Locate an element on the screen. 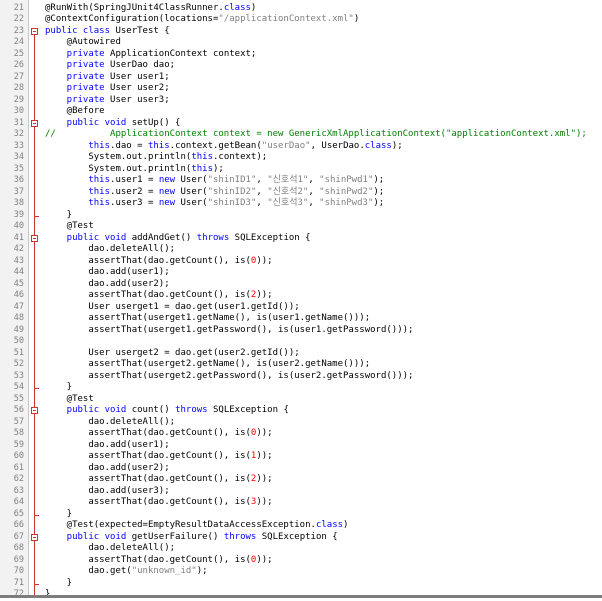  code-line-text: dao.add(user1); is located at coordinates (107, 273).